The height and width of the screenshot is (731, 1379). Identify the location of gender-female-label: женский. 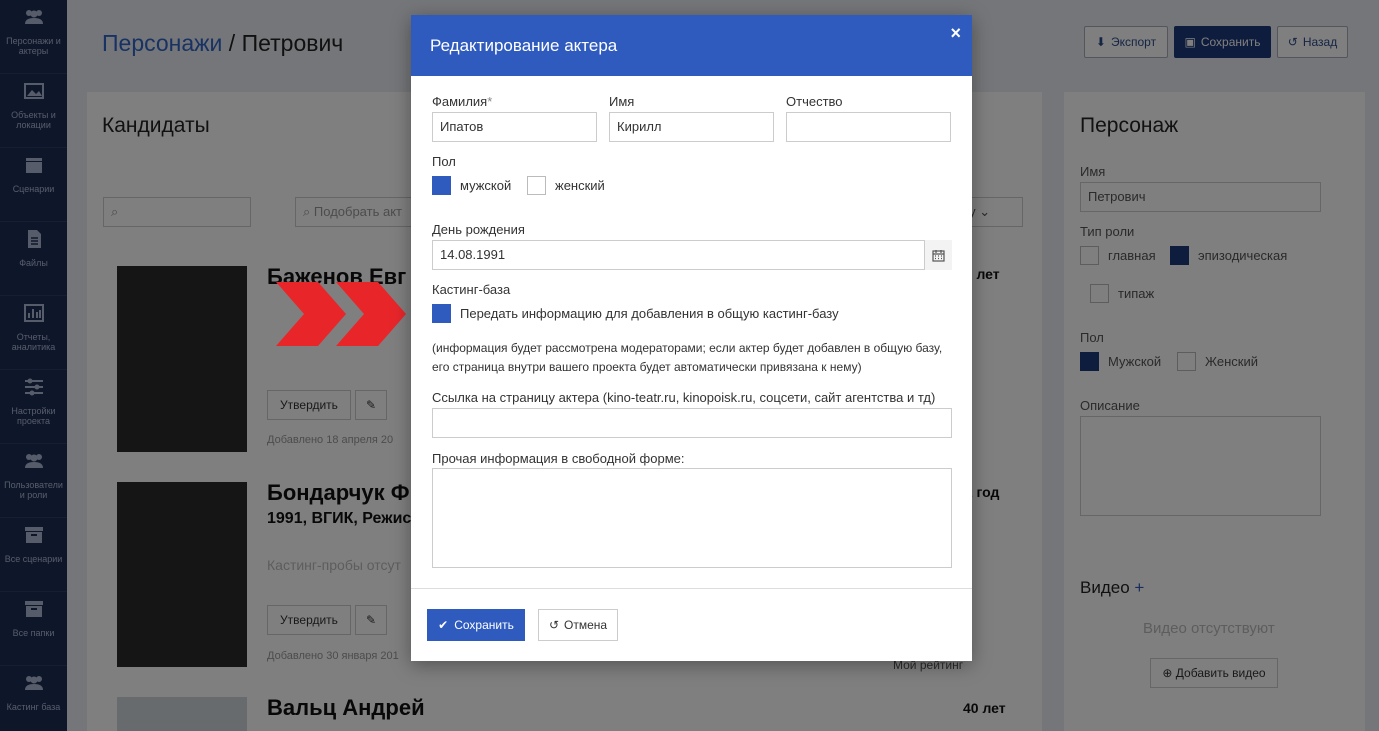
(580, 185).